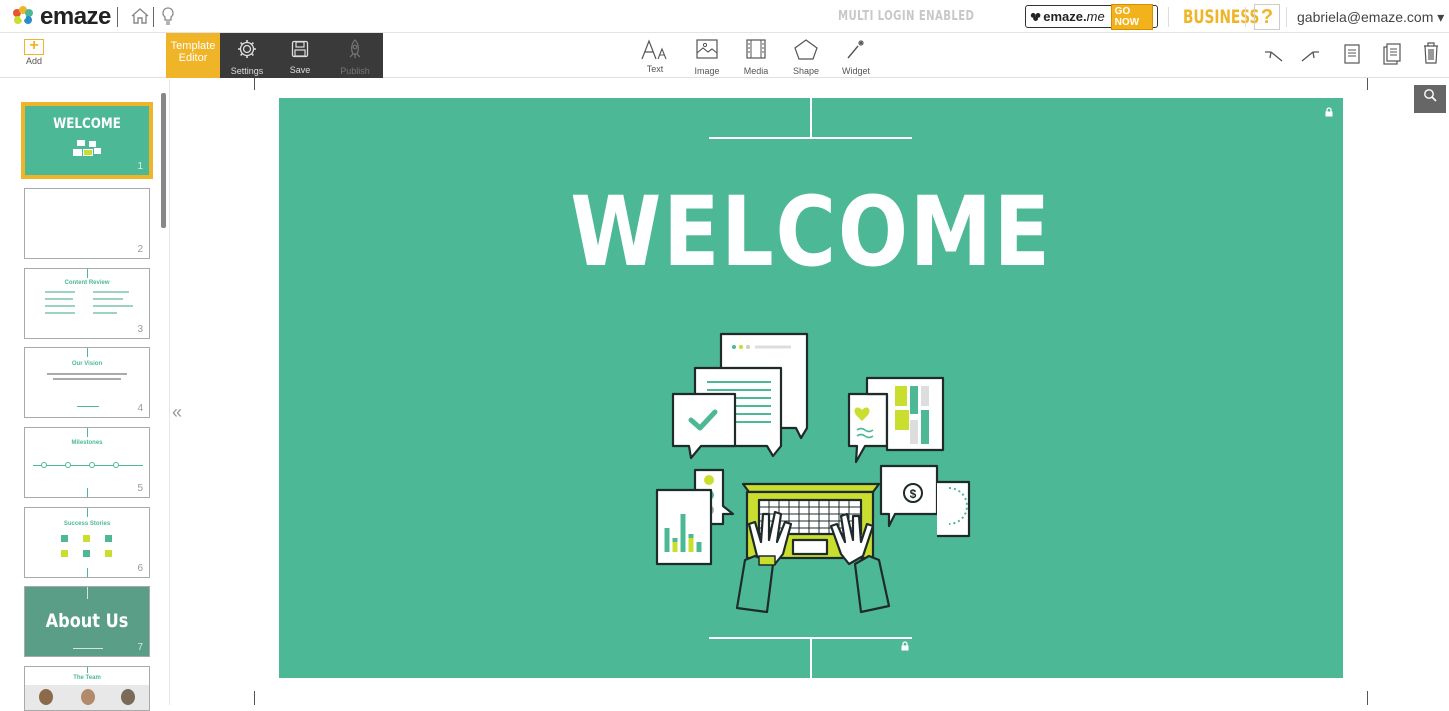  Describe the element at coordinates (300, 49) in the screenshot. I see `save-icon` at that location.